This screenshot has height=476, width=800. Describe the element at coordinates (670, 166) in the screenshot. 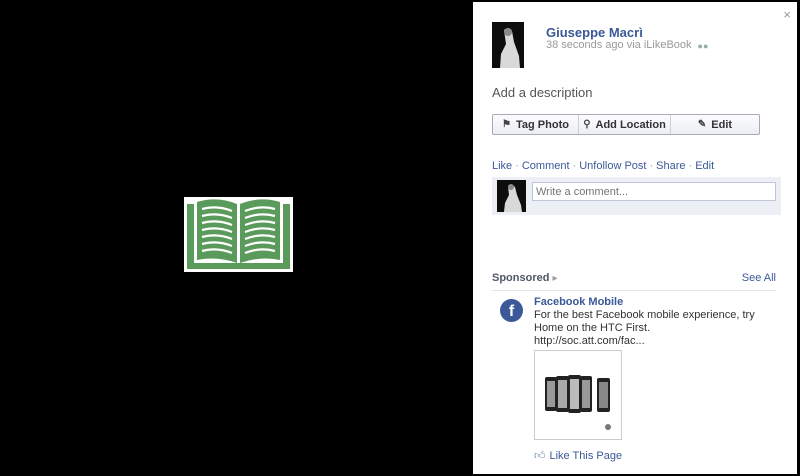

I see `share-link: Share` at that location.